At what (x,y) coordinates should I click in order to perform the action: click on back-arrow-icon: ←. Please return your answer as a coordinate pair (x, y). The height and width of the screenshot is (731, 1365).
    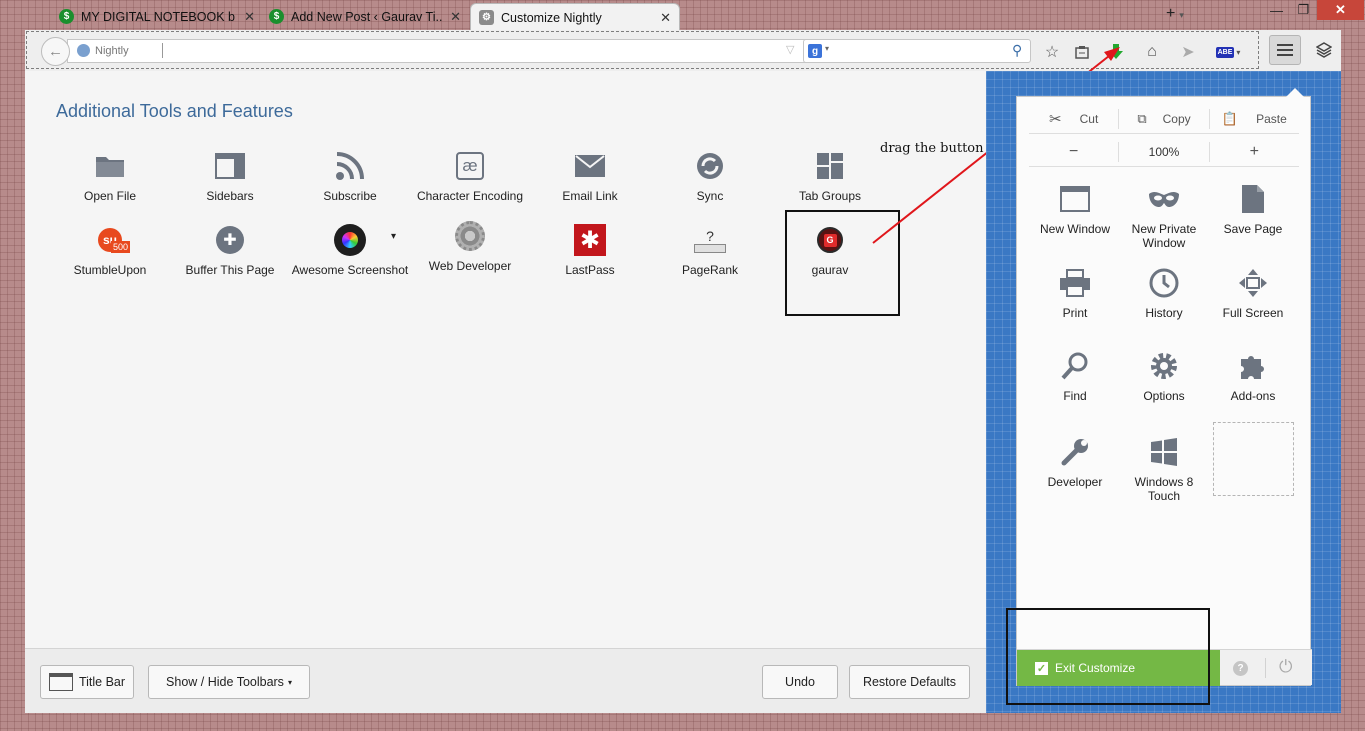
    Looking at the image, I should click on (55, 51).